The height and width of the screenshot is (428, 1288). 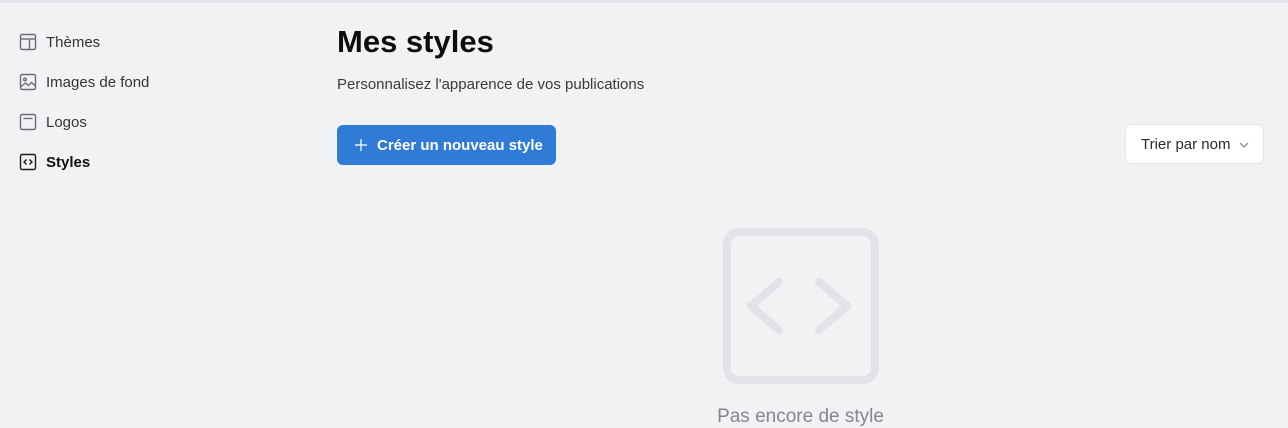 I want to click on sort-select: Trier par nom, so click(x=1194, y=144).